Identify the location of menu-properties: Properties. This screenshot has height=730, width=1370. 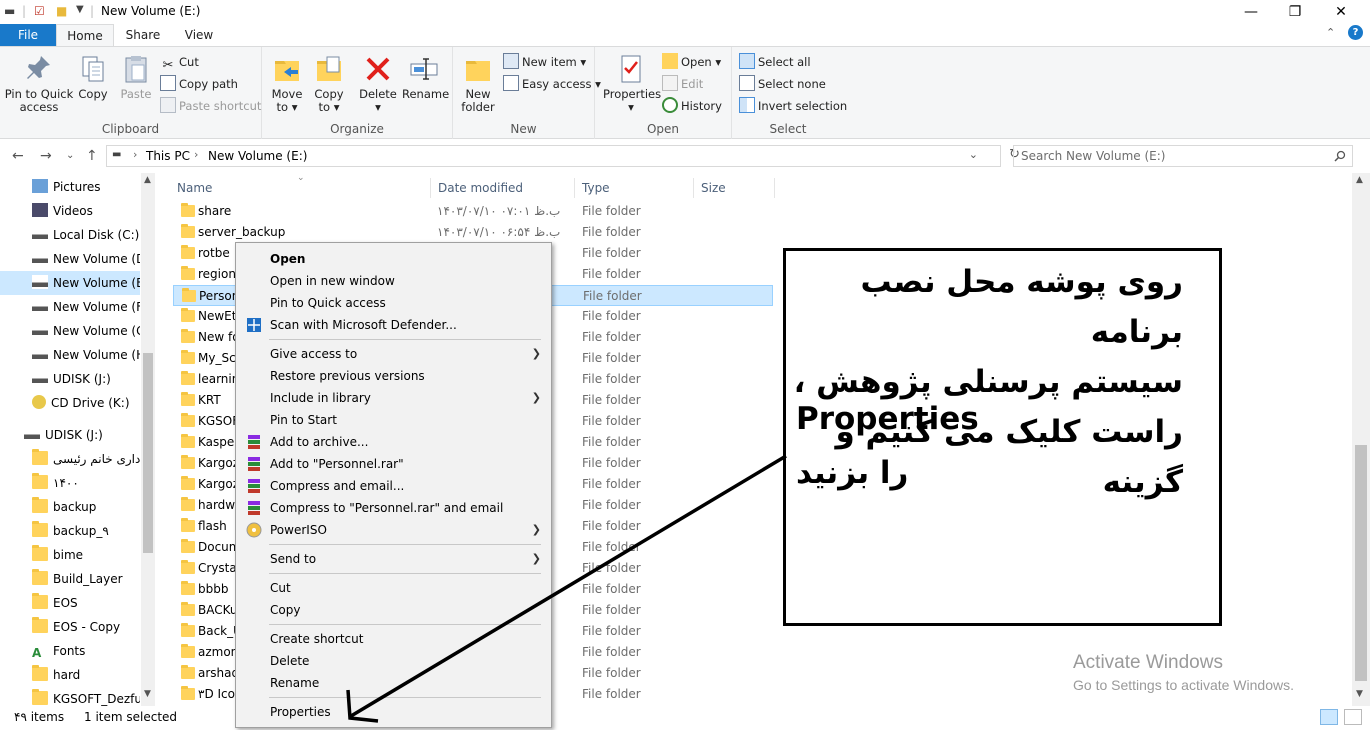
(300, 712).